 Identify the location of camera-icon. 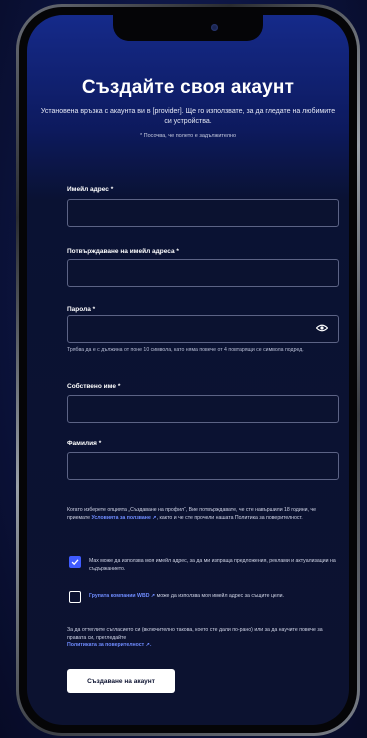
(214, 27).